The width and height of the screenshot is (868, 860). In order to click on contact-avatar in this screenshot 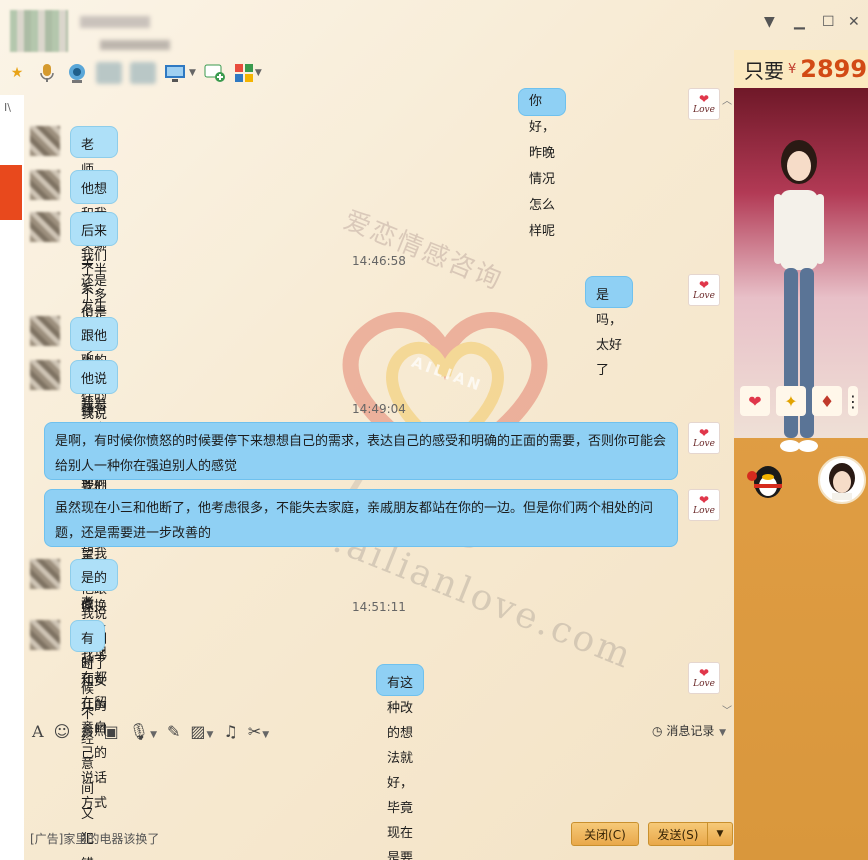, I will do `click(39, 31)`.